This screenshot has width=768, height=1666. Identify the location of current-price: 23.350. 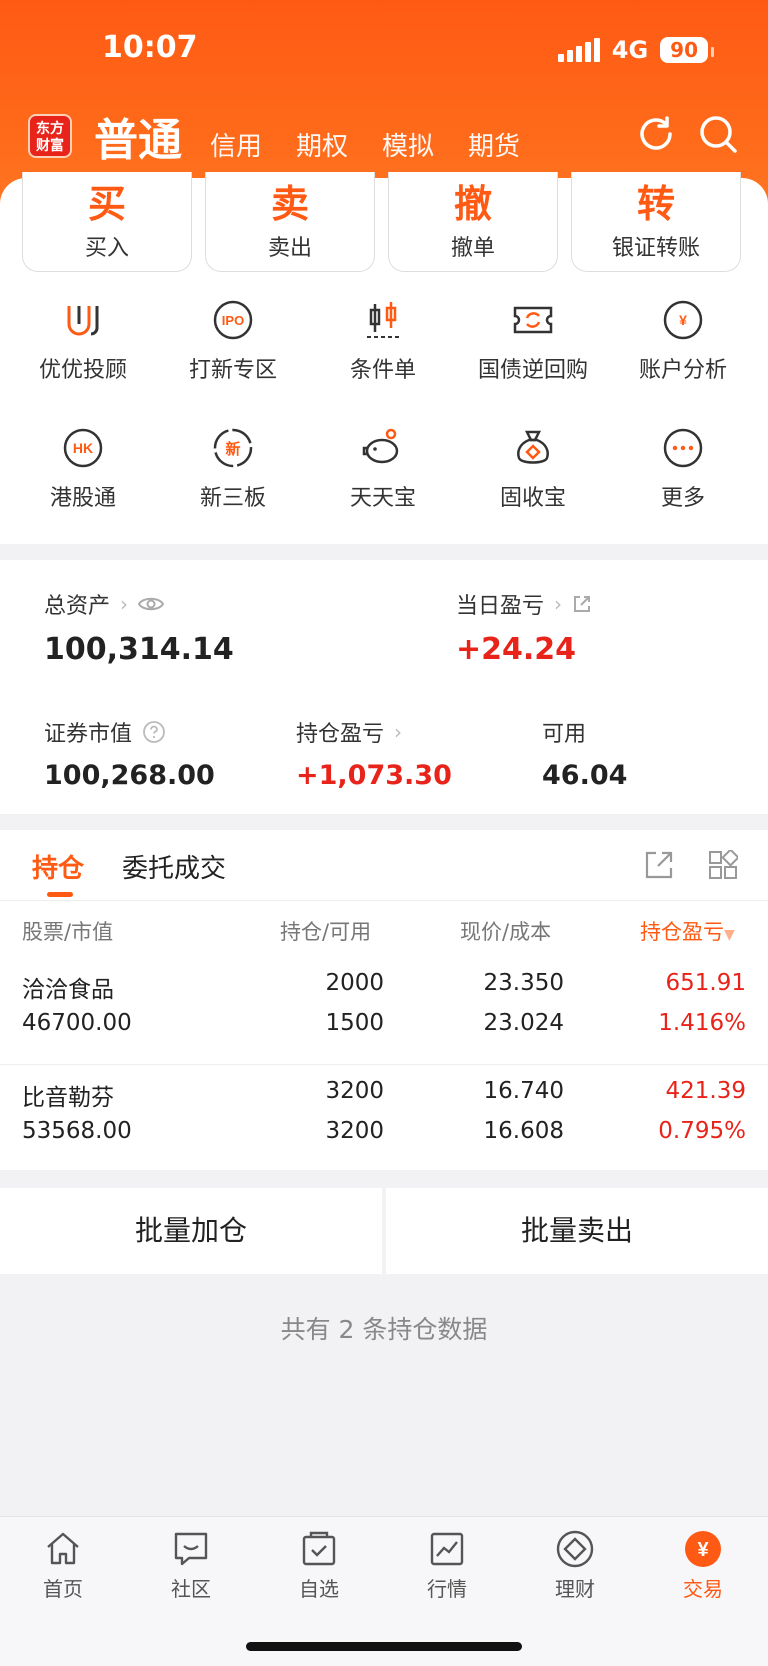
(523, 983).